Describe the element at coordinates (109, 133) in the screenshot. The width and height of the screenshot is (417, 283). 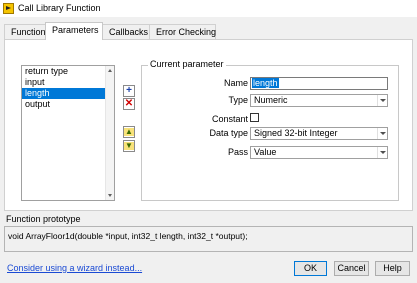
I see `list-scrollbar` at that location.